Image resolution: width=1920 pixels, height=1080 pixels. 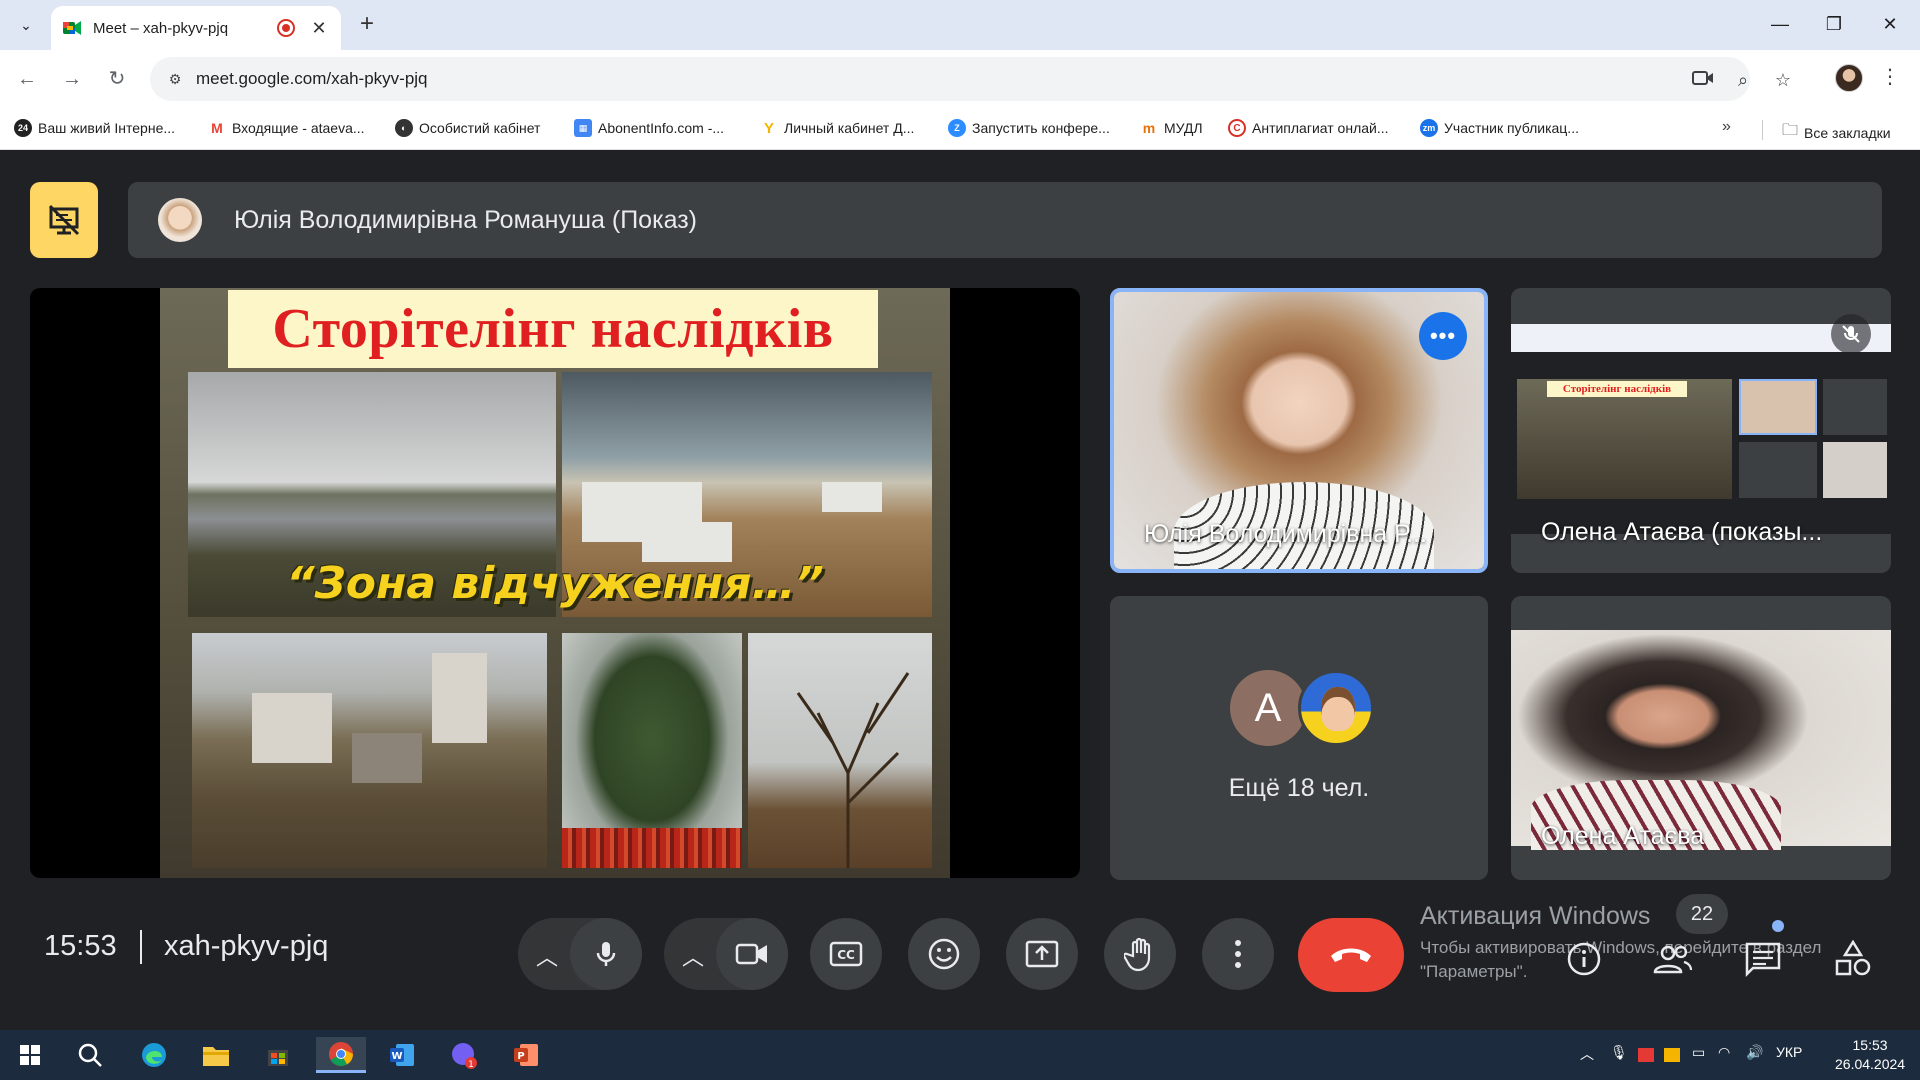 I want to click on reload-button: ↻, so click(x=117, y=79).